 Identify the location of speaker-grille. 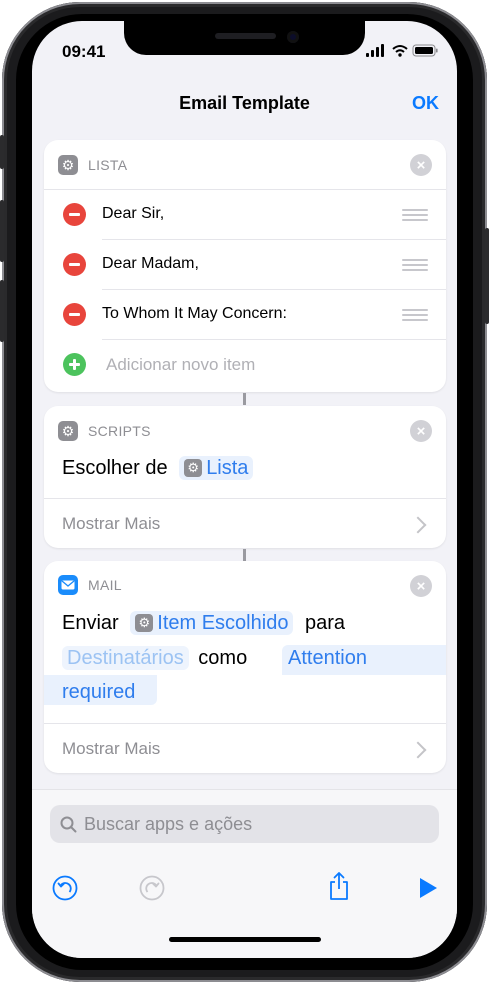
(245, 36).